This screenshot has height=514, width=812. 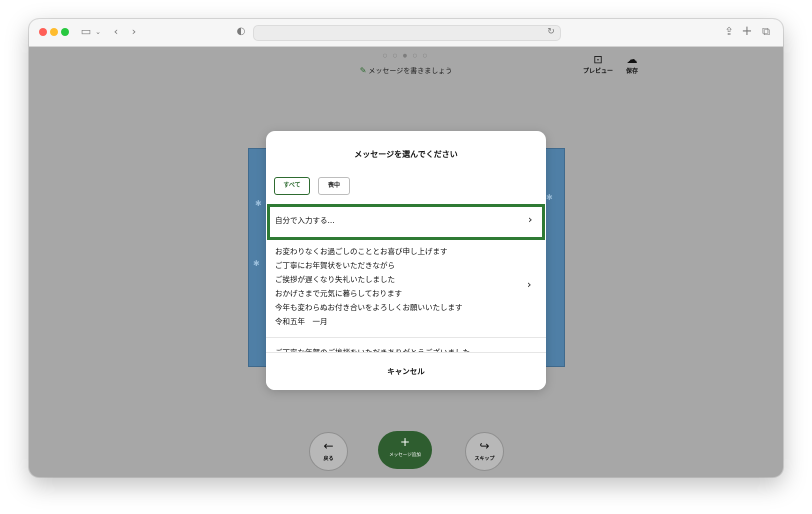 What do you see at coordinates (632, 59) in the screenshot?
I see `cloud-upload-icon: ☁` at bounding box center [632, 59].